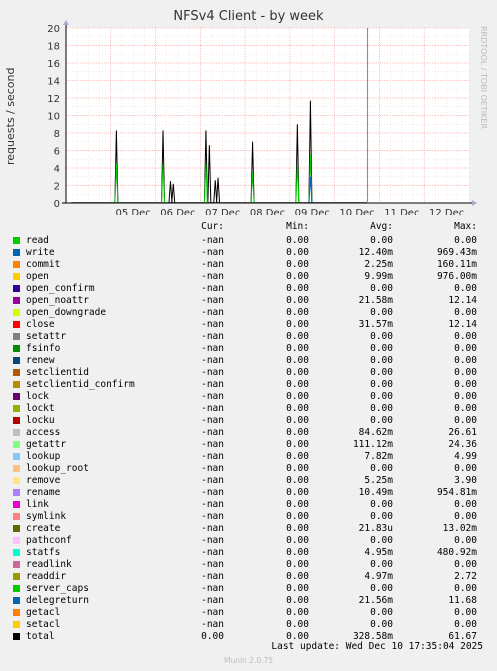 This screenshot has width=497, height=671. Describe the element at coordinates (57, 152) in the screenshot. I see `y-tick-label: 6` at that location.